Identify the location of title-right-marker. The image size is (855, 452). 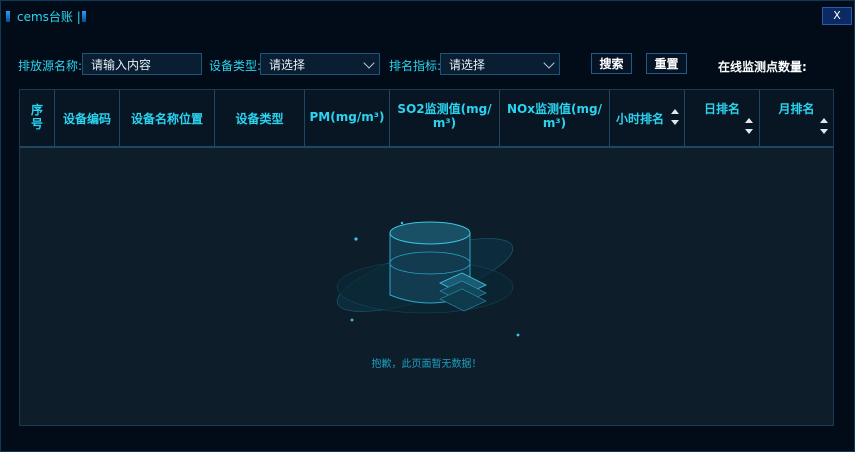
(84, 16).